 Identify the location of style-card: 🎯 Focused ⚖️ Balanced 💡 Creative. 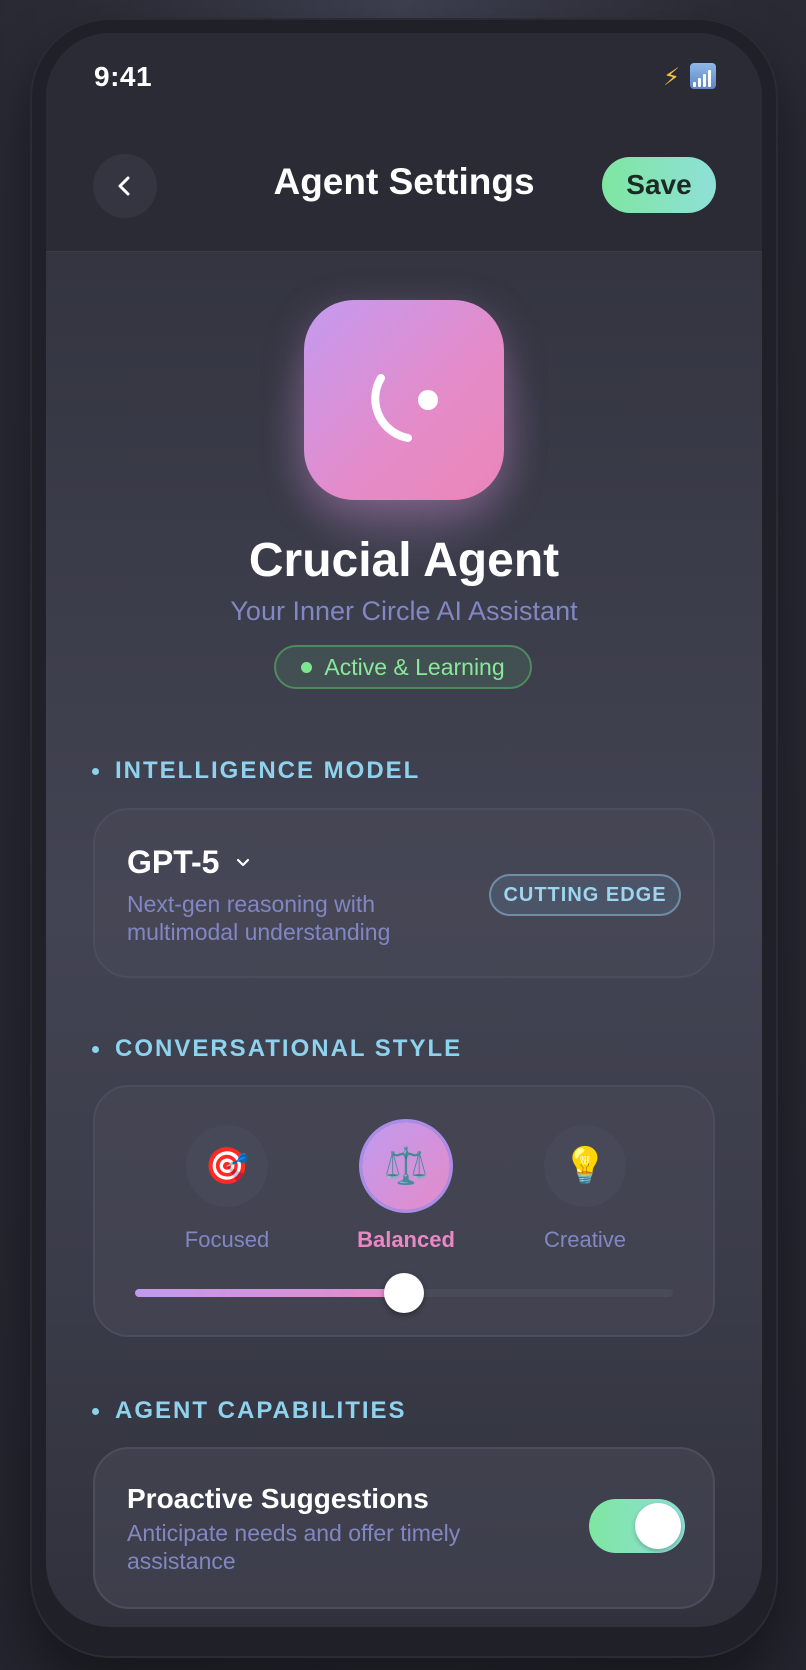
(404, 1211).